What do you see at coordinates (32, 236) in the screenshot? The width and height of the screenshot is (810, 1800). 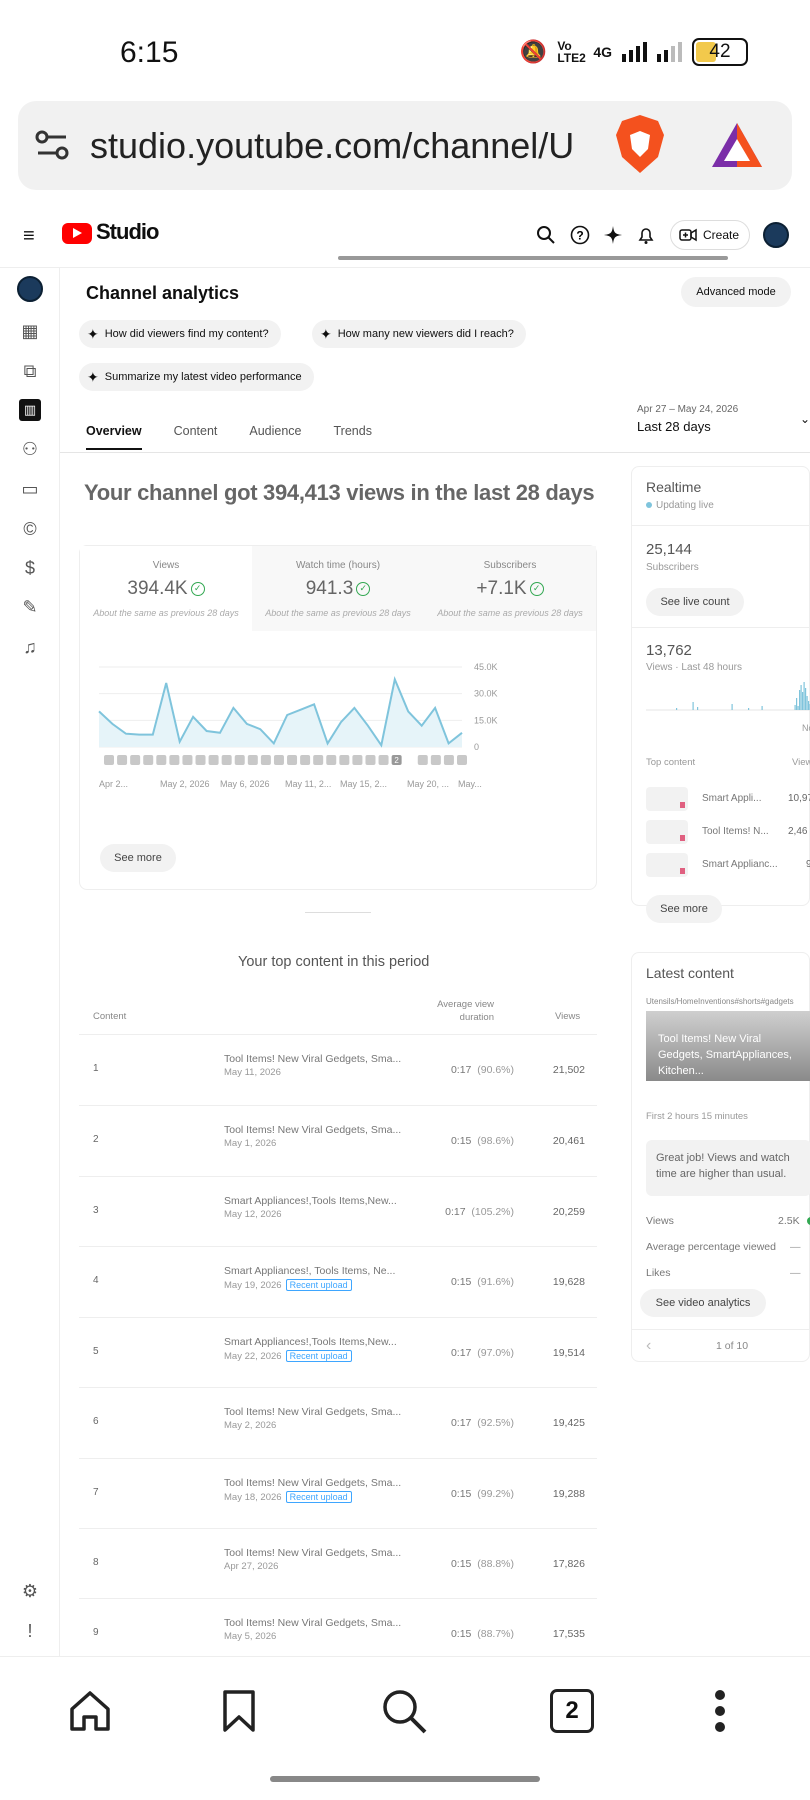 I see `menu-icon: ≡` at bounding box center [32, 236].